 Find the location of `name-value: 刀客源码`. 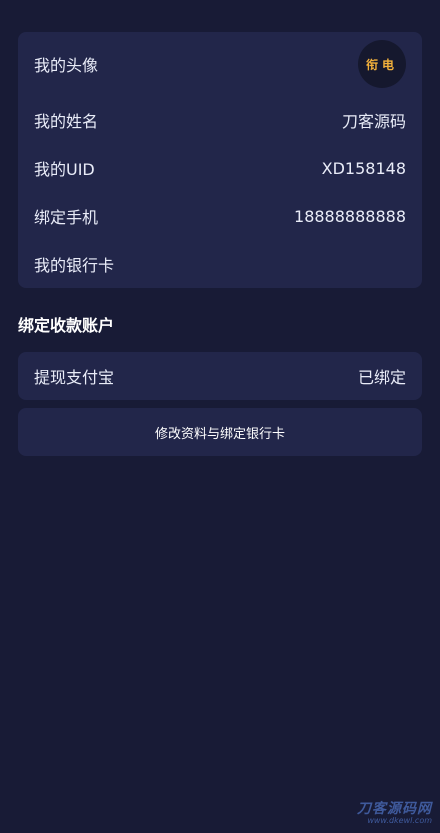

name-value: 刀客源码 is located at coordinates (373, 121).